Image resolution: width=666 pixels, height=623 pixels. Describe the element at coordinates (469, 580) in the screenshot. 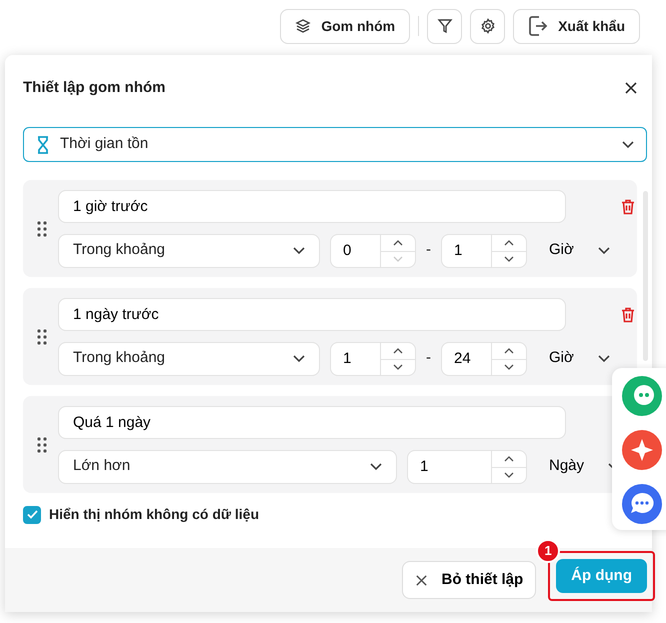

I see `reset-button: Bỏ thiết lập` at that location.